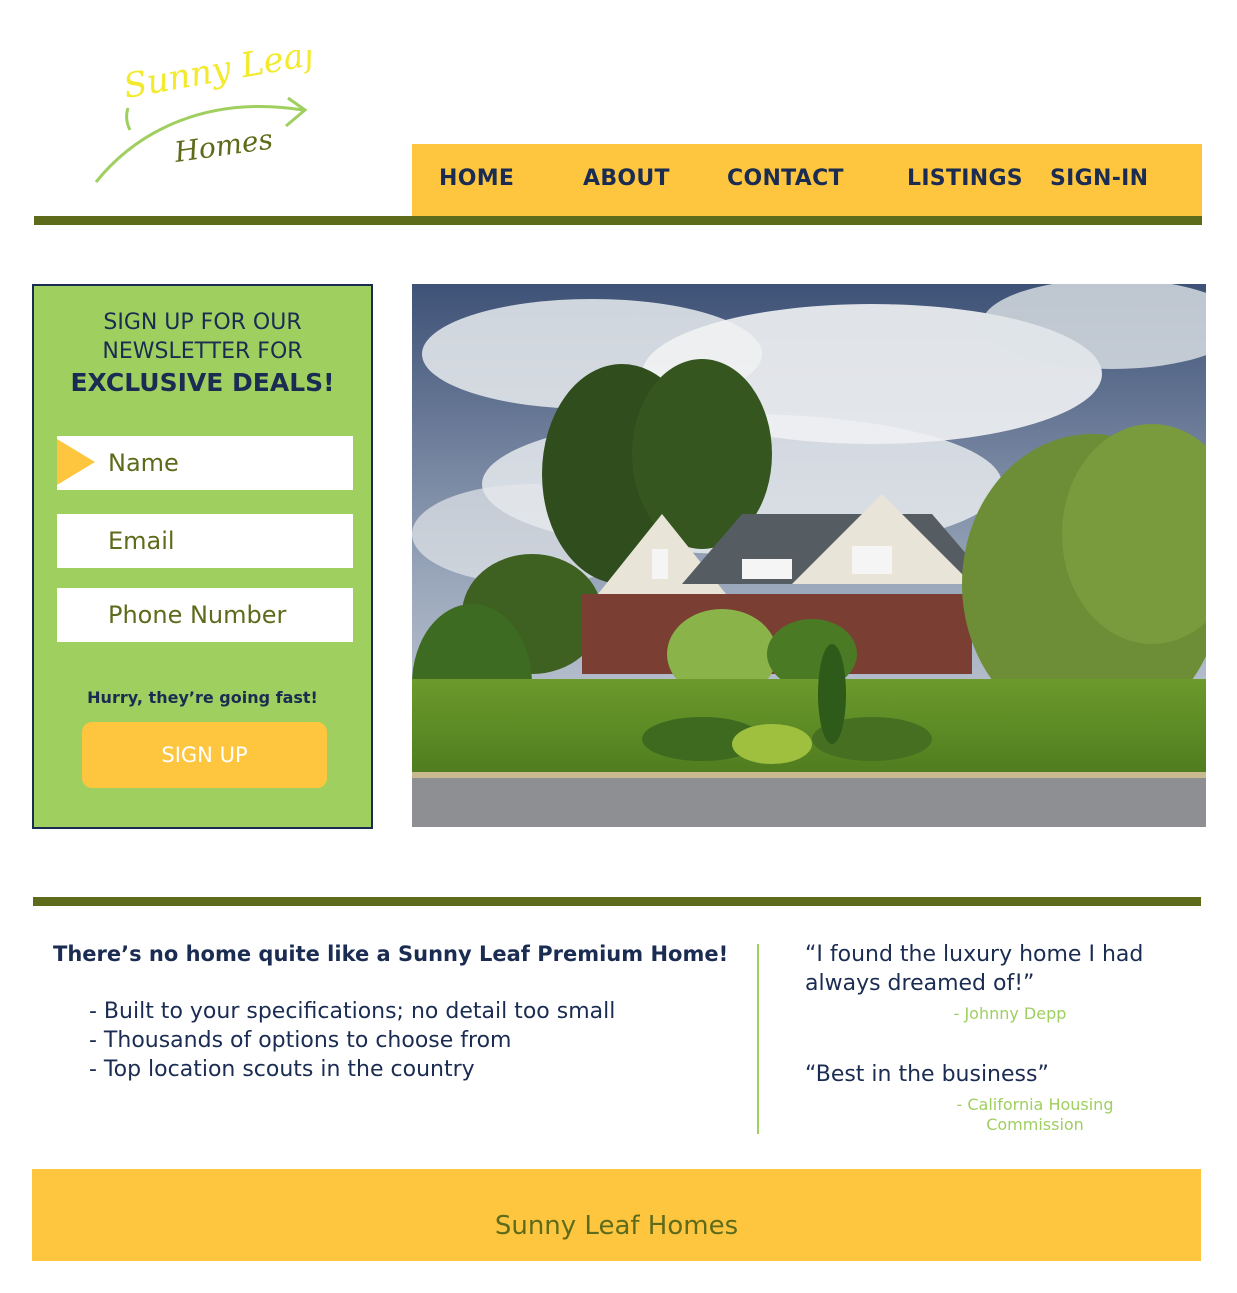 This screenshot has width=1237, height=1293. What do you see at coordinates (206, 114) in the screenshot?
I see `sunny-leaf-logo: Sunny Leaf Homes` at bounding box center [206, 114].